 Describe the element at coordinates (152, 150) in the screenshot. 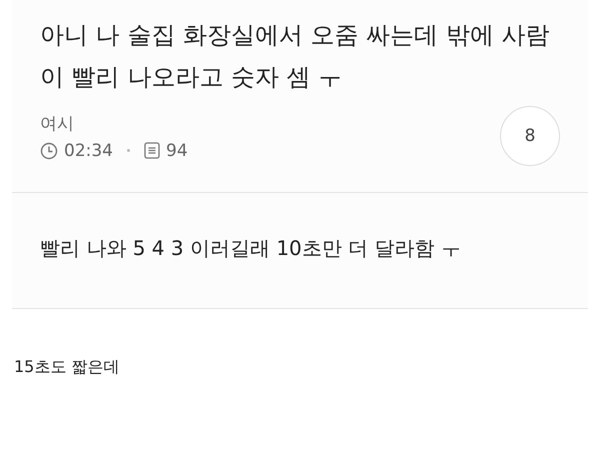

I see `document-icon` at that location.